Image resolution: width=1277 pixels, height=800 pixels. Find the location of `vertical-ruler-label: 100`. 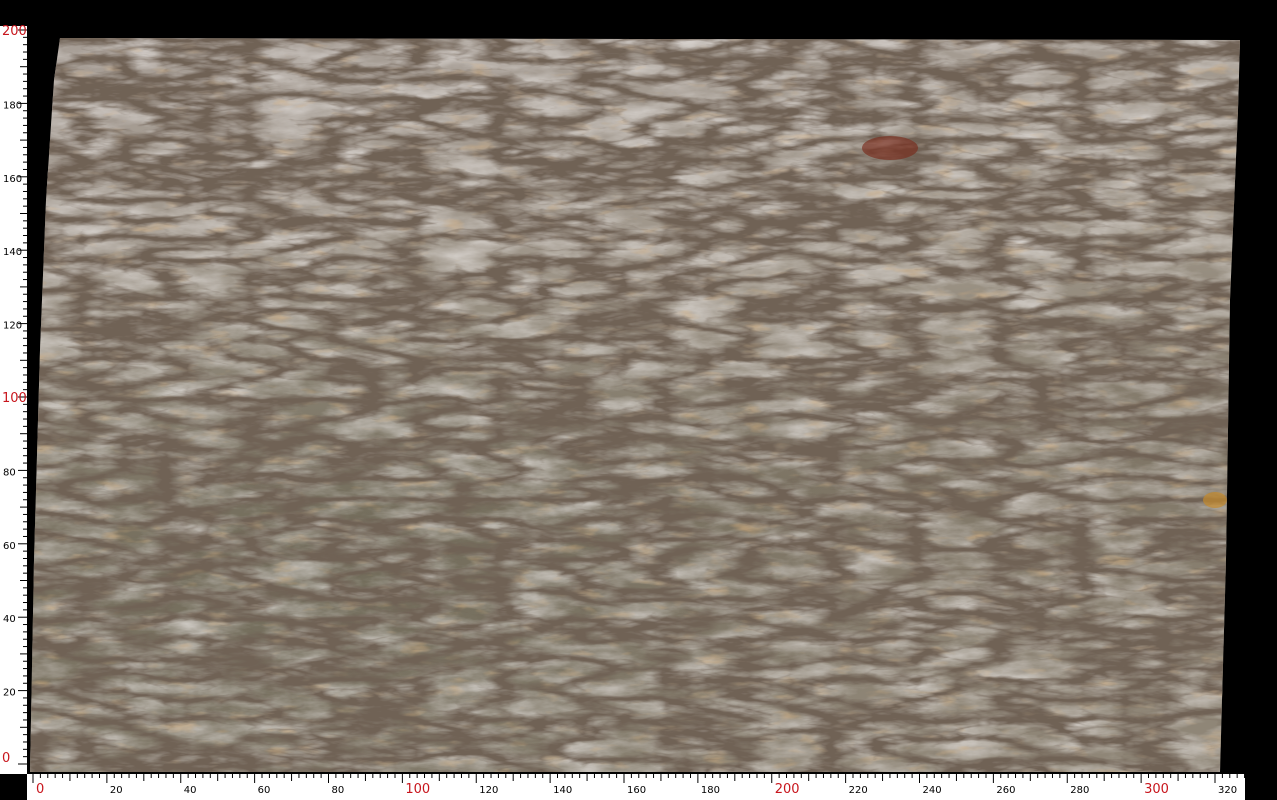

vertical-ruler-label: 100 is located at coordinates (14, 398).